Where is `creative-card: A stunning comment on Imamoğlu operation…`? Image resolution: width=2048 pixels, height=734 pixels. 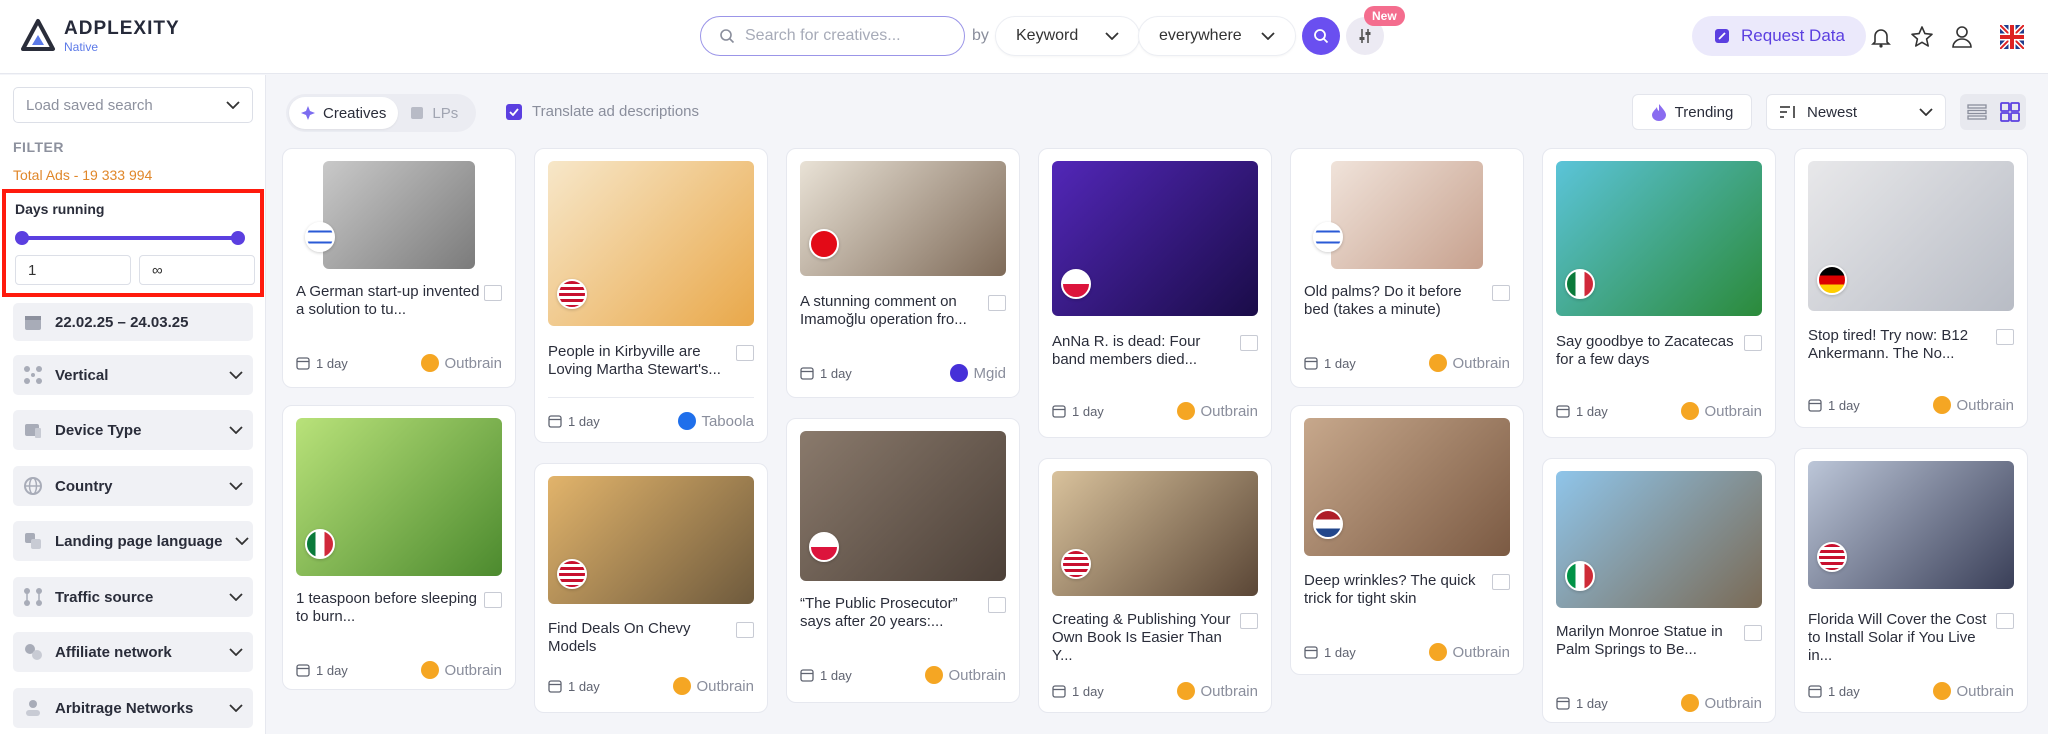 creative-card: A stunning comment on Imamoğlu operation… is located at coordinates (903, 273).